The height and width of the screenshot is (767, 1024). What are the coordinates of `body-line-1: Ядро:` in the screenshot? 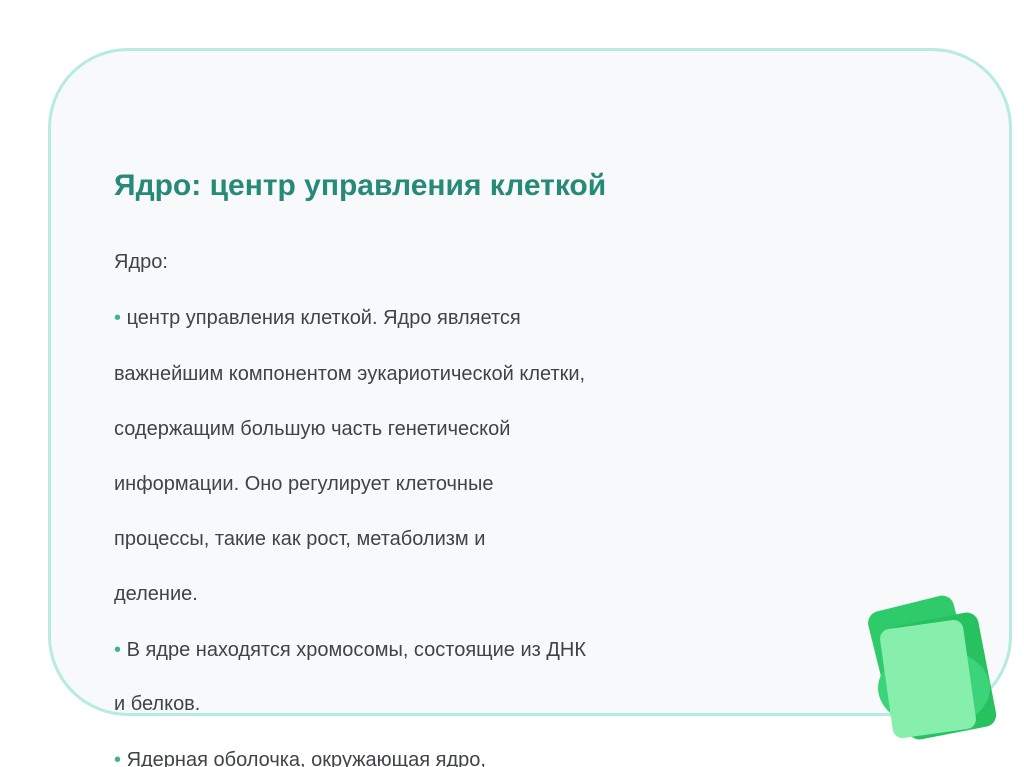 It's located at (141, 262).